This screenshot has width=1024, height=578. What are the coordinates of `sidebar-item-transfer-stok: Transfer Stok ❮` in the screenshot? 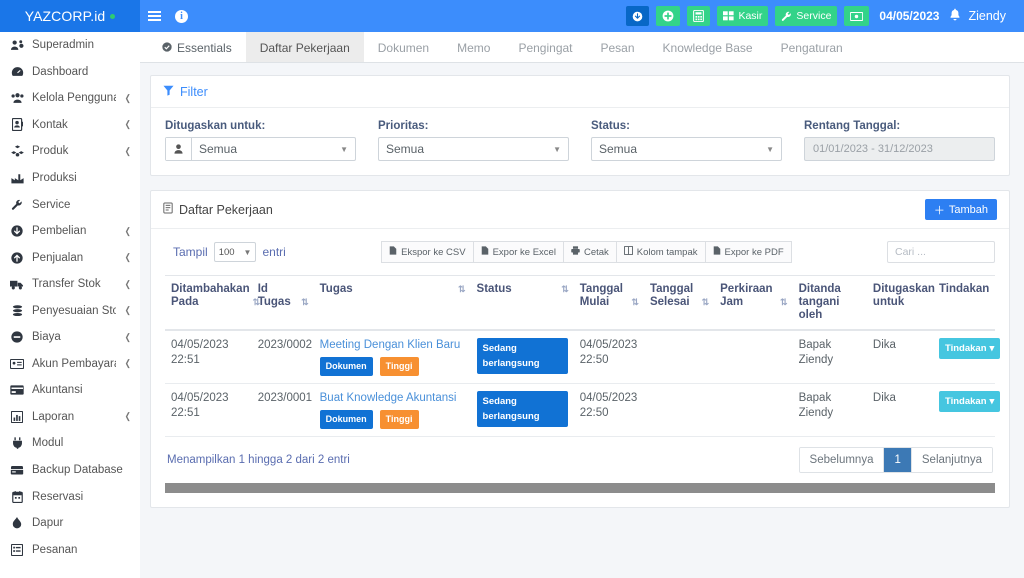 It's located at (70, 284).